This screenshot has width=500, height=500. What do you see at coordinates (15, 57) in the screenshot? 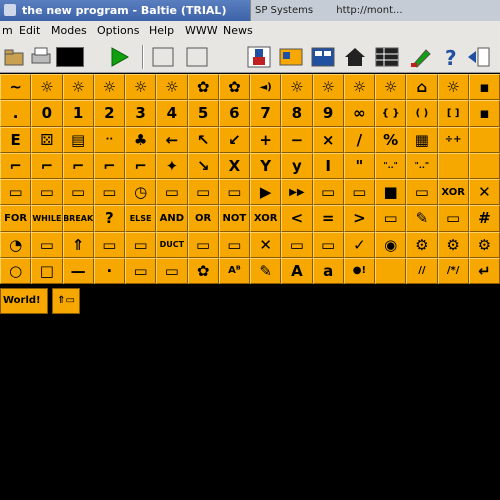
I see `open-icon` at bounding box center [15, 57].